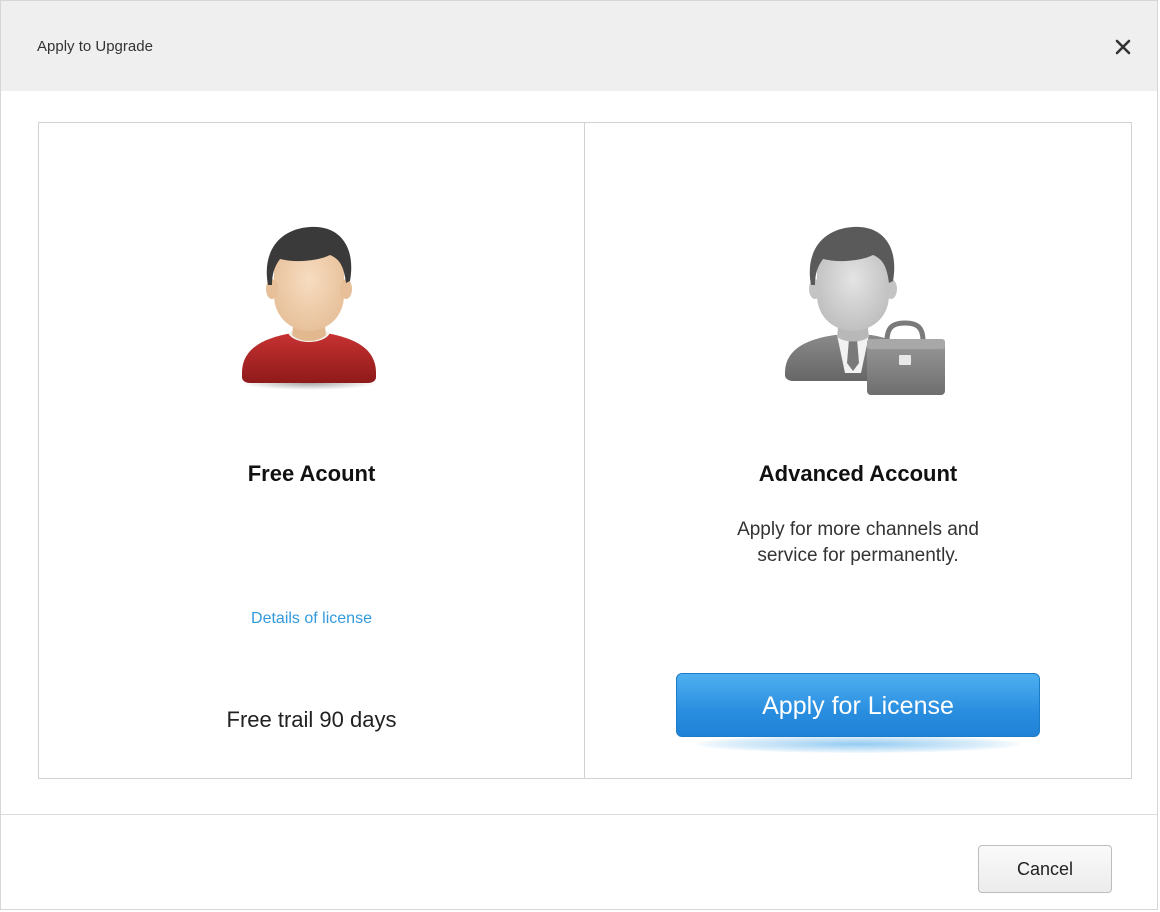 This screenshot has width=1160, height=912. What do you see at coordinates (858, 705) in the screenshot?
I see `apply-for-license-button: Apply for License` at bounding box center [858, 705].